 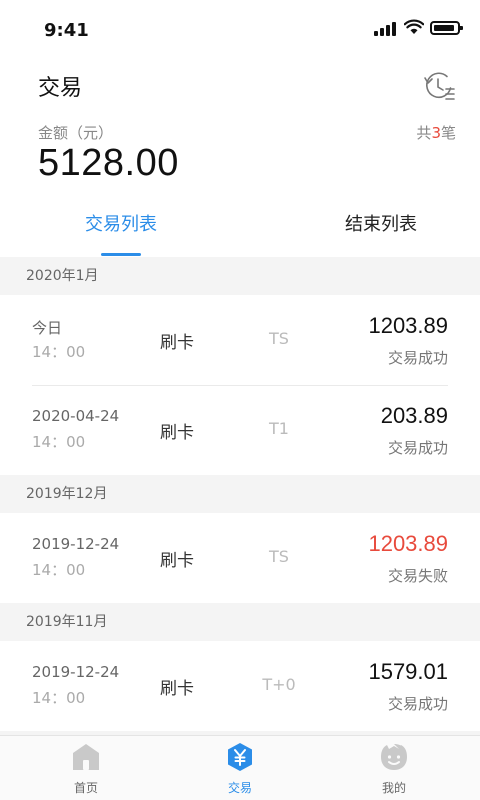 I want to click on count-prefix: 共, so click(x=424, y=133).